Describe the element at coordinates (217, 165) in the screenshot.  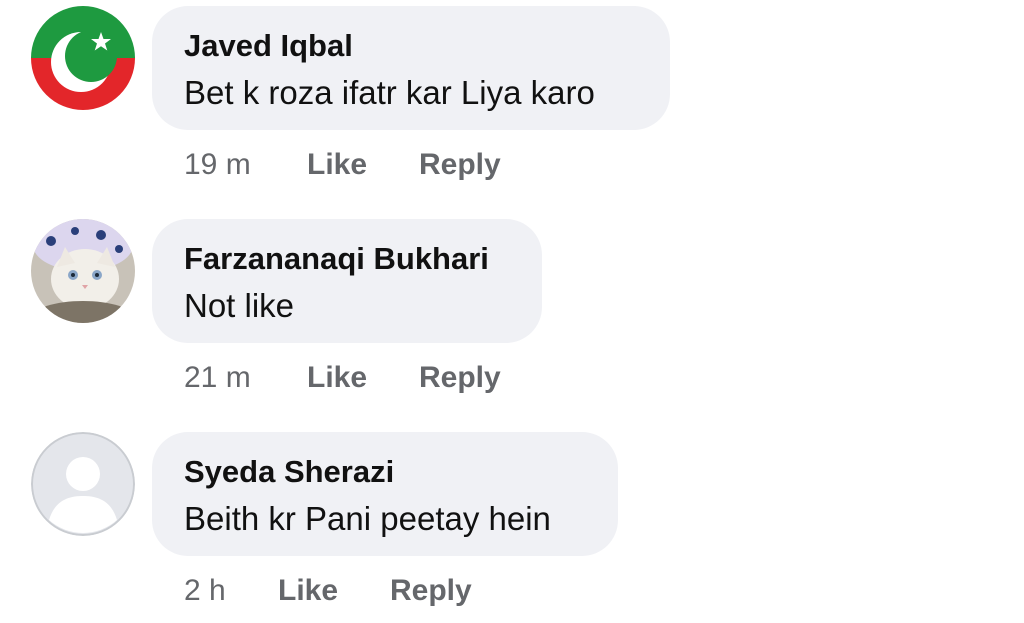
I see `comment-timestamp: 19 m` at that location.